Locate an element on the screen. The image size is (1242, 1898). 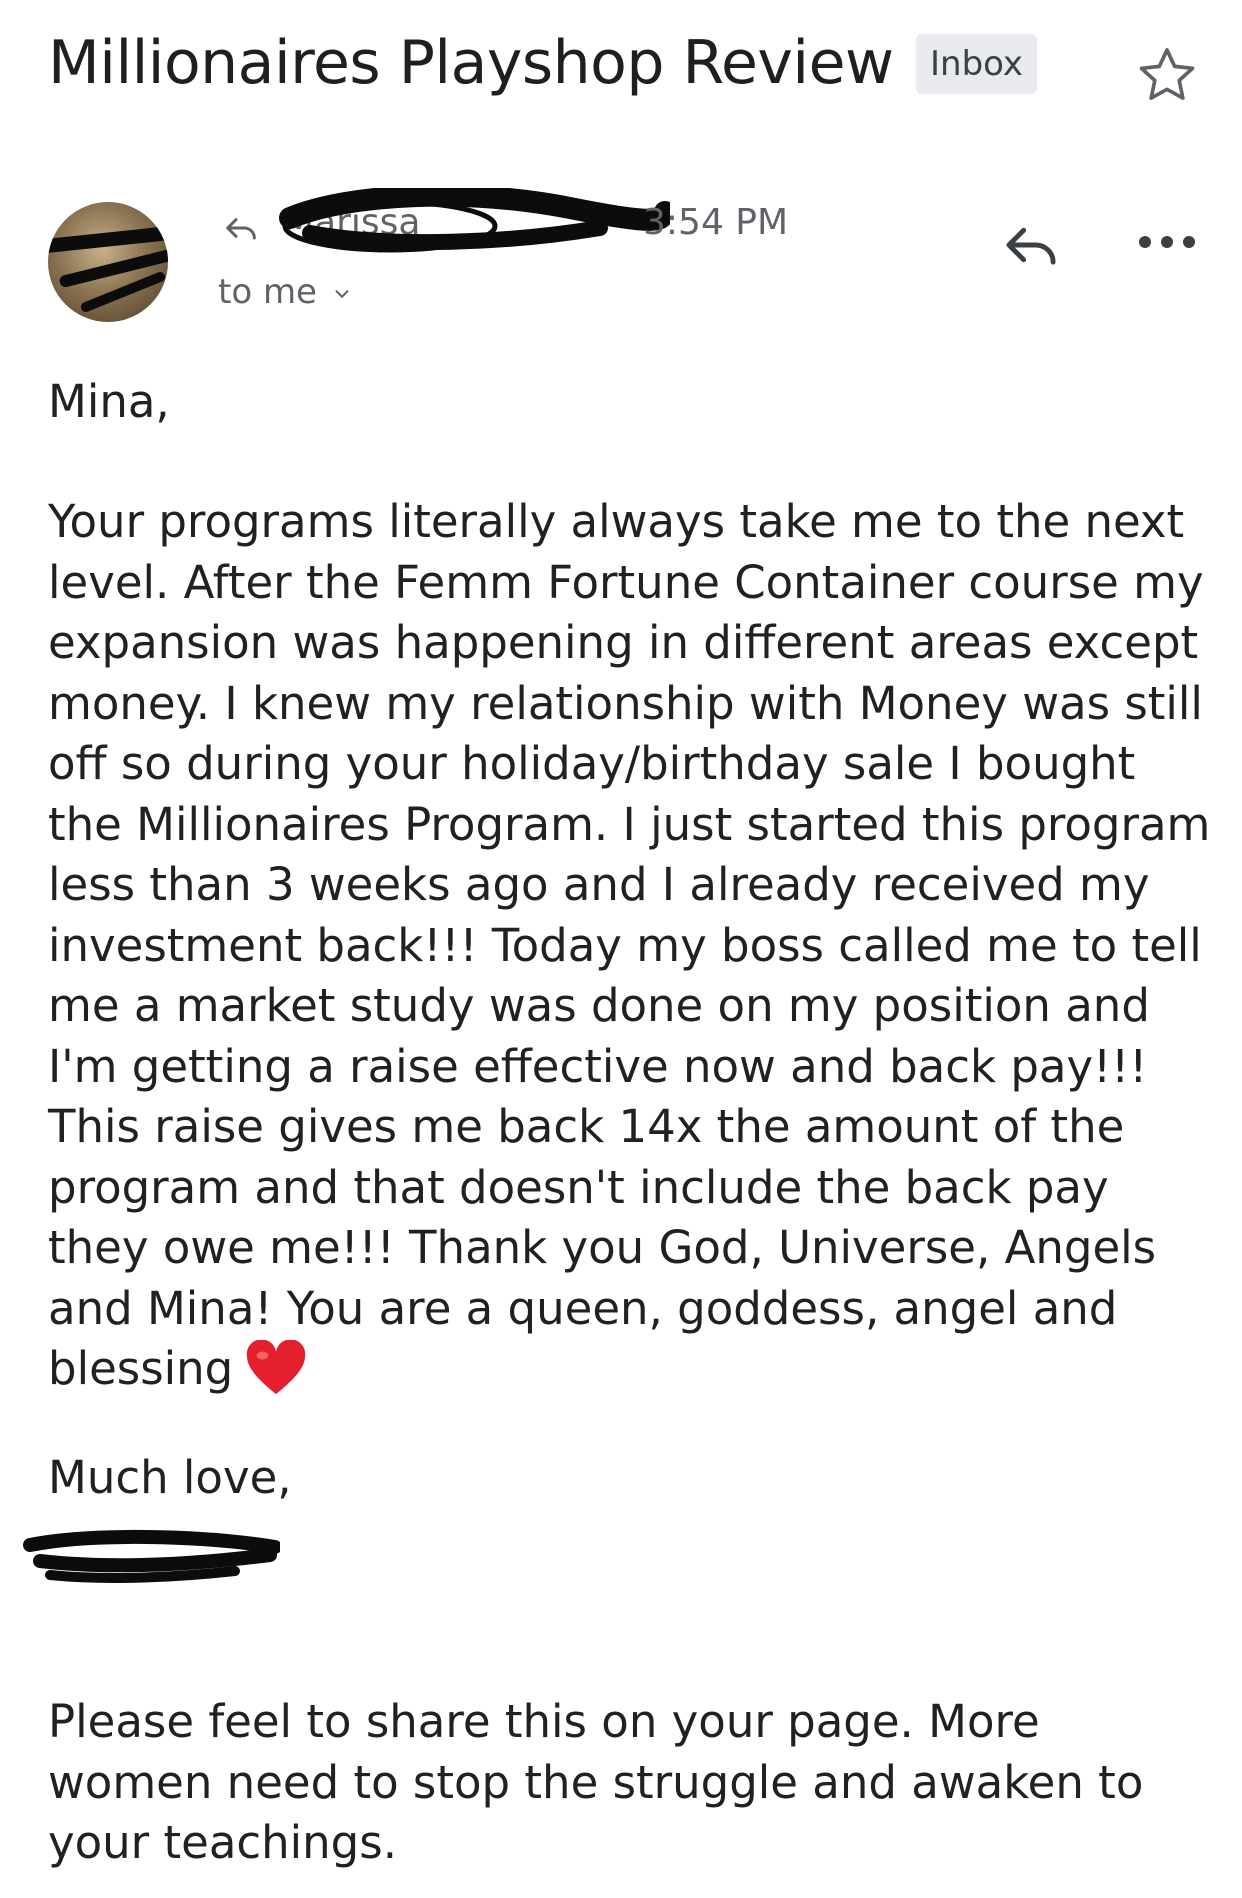
avatar-redaction-stroke is located at coordinates (108, 239).